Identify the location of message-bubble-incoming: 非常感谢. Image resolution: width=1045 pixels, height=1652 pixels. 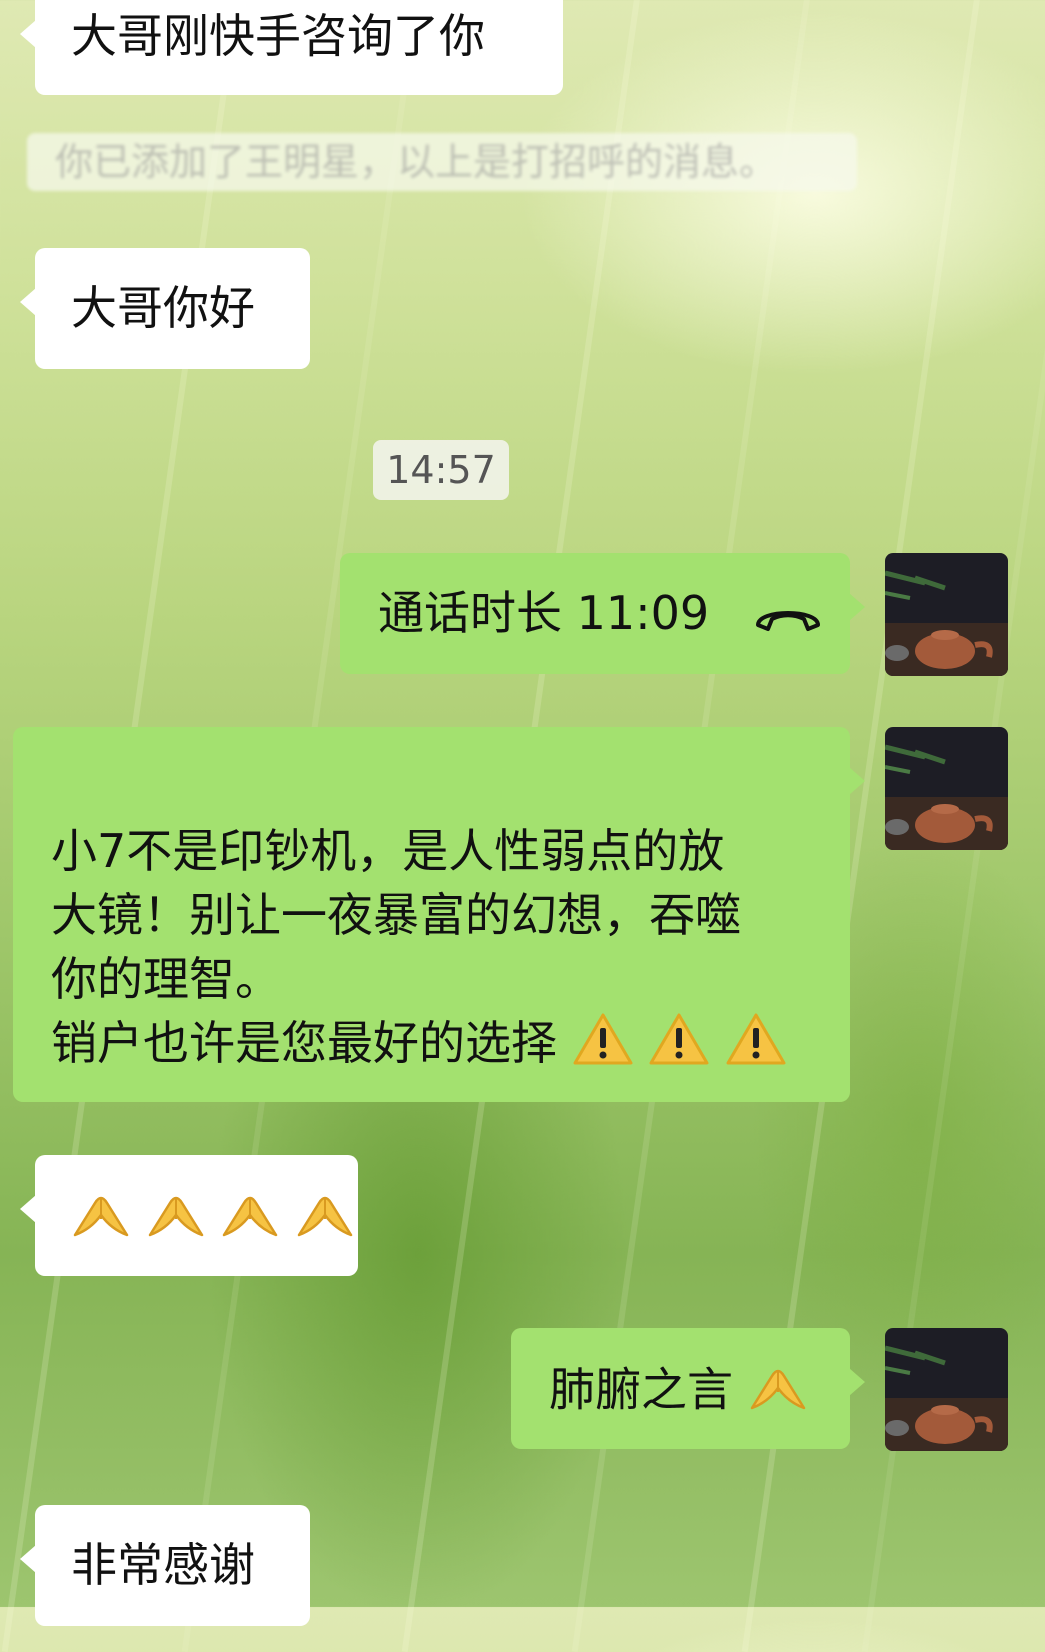
(165, 1565).